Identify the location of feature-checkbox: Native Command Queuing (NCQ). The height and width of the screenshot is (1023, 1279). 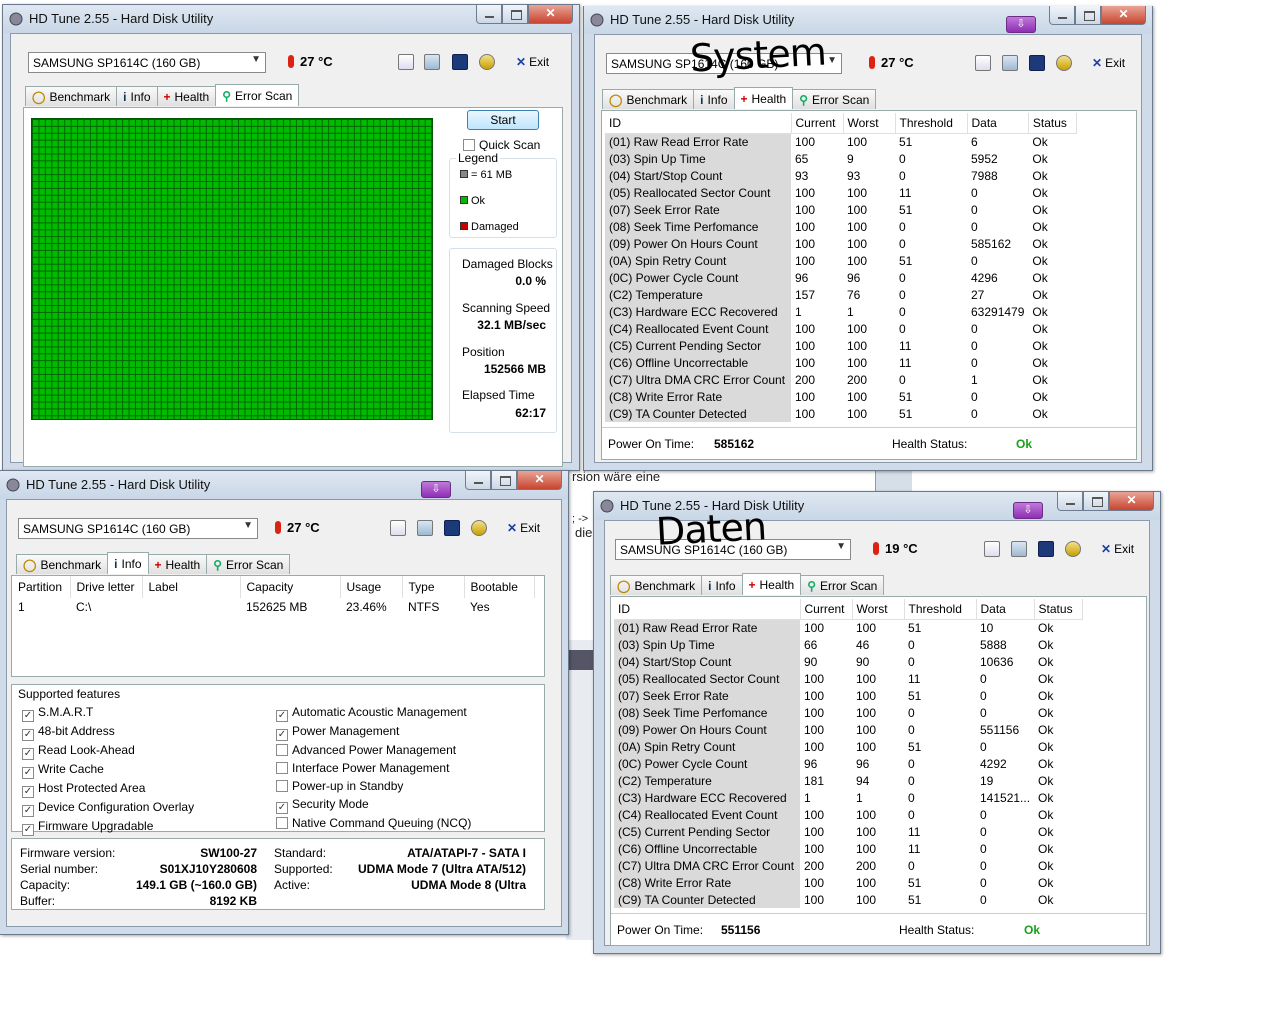
(373, 823).